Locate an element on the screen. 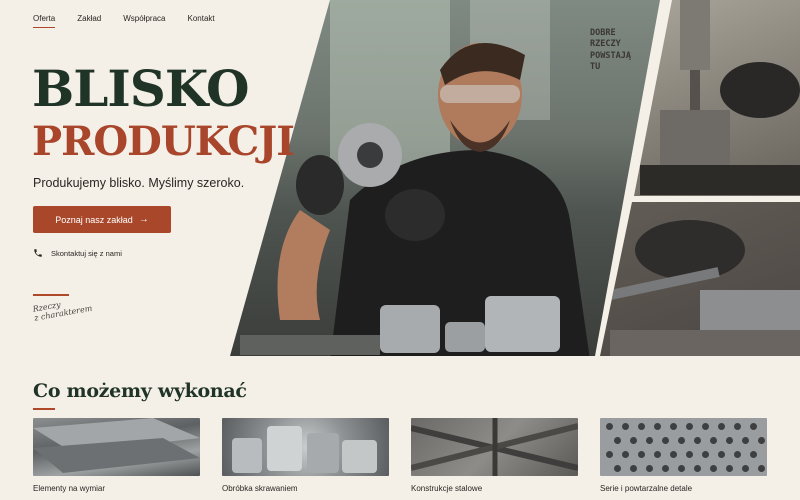  hero-title-line1: BLISKO is located at coordinates (141, 88).